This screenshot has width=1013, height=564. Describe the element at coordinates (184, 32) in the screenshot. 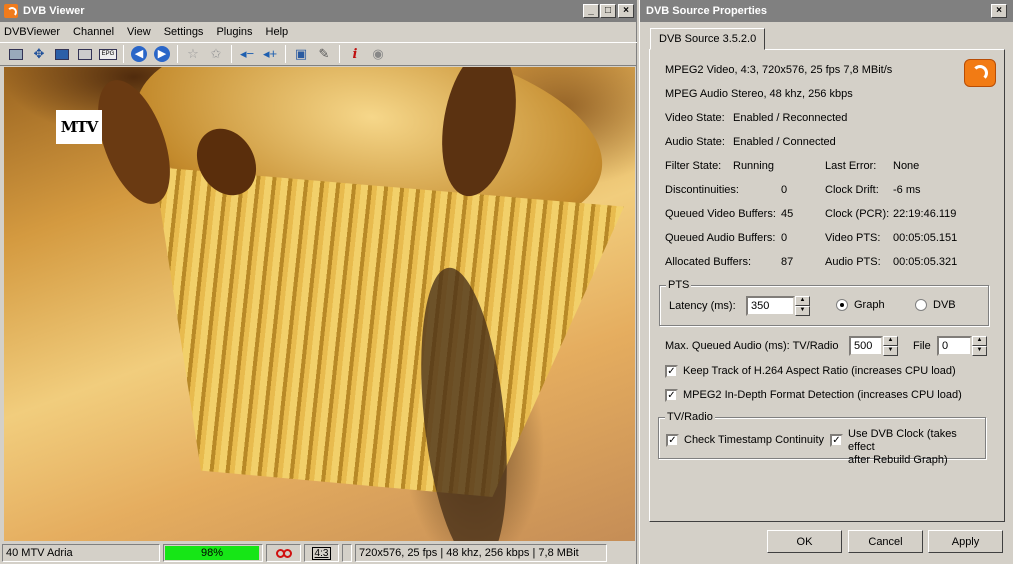

I see `menu-settings: Settings` at that location.